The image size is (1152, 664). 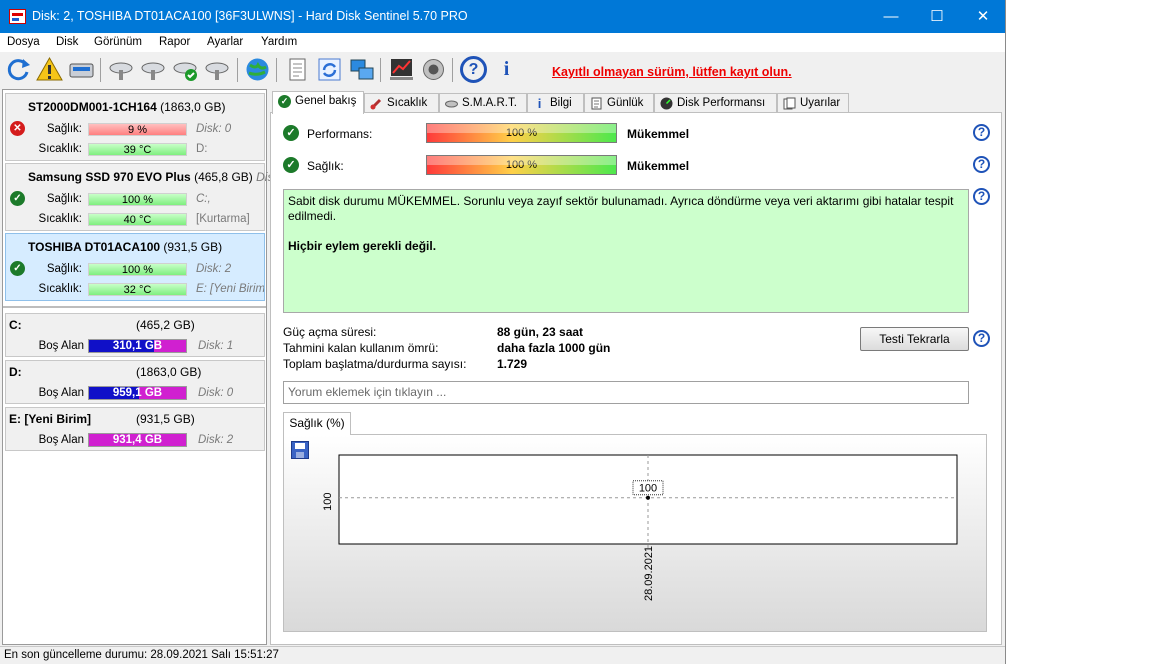 What do you see at coordinates (330, 332) in the screenshot?
I see `power-on-label: Güç açma süresi:` at bounding box center [330, 332].